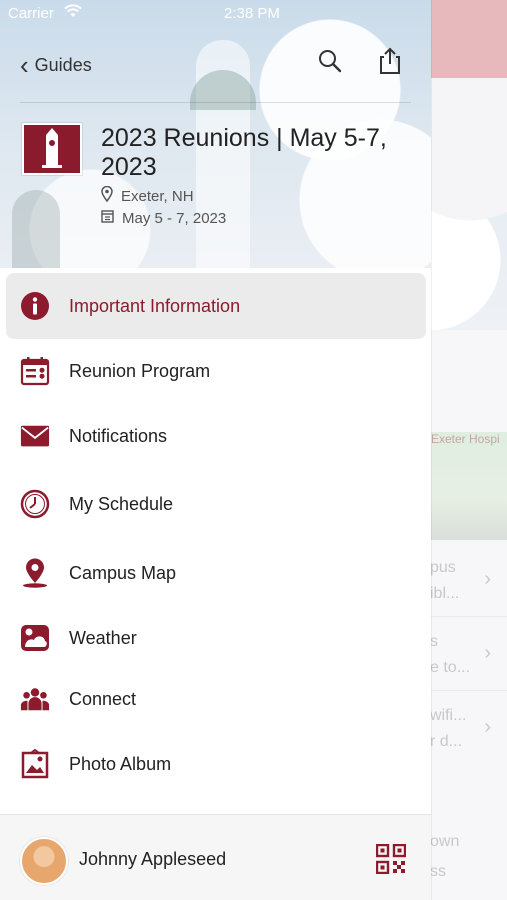  What do you see at coordinates (52, 149) in the screenshot?
I see `guide-logo` at bounding box center [52, 149].